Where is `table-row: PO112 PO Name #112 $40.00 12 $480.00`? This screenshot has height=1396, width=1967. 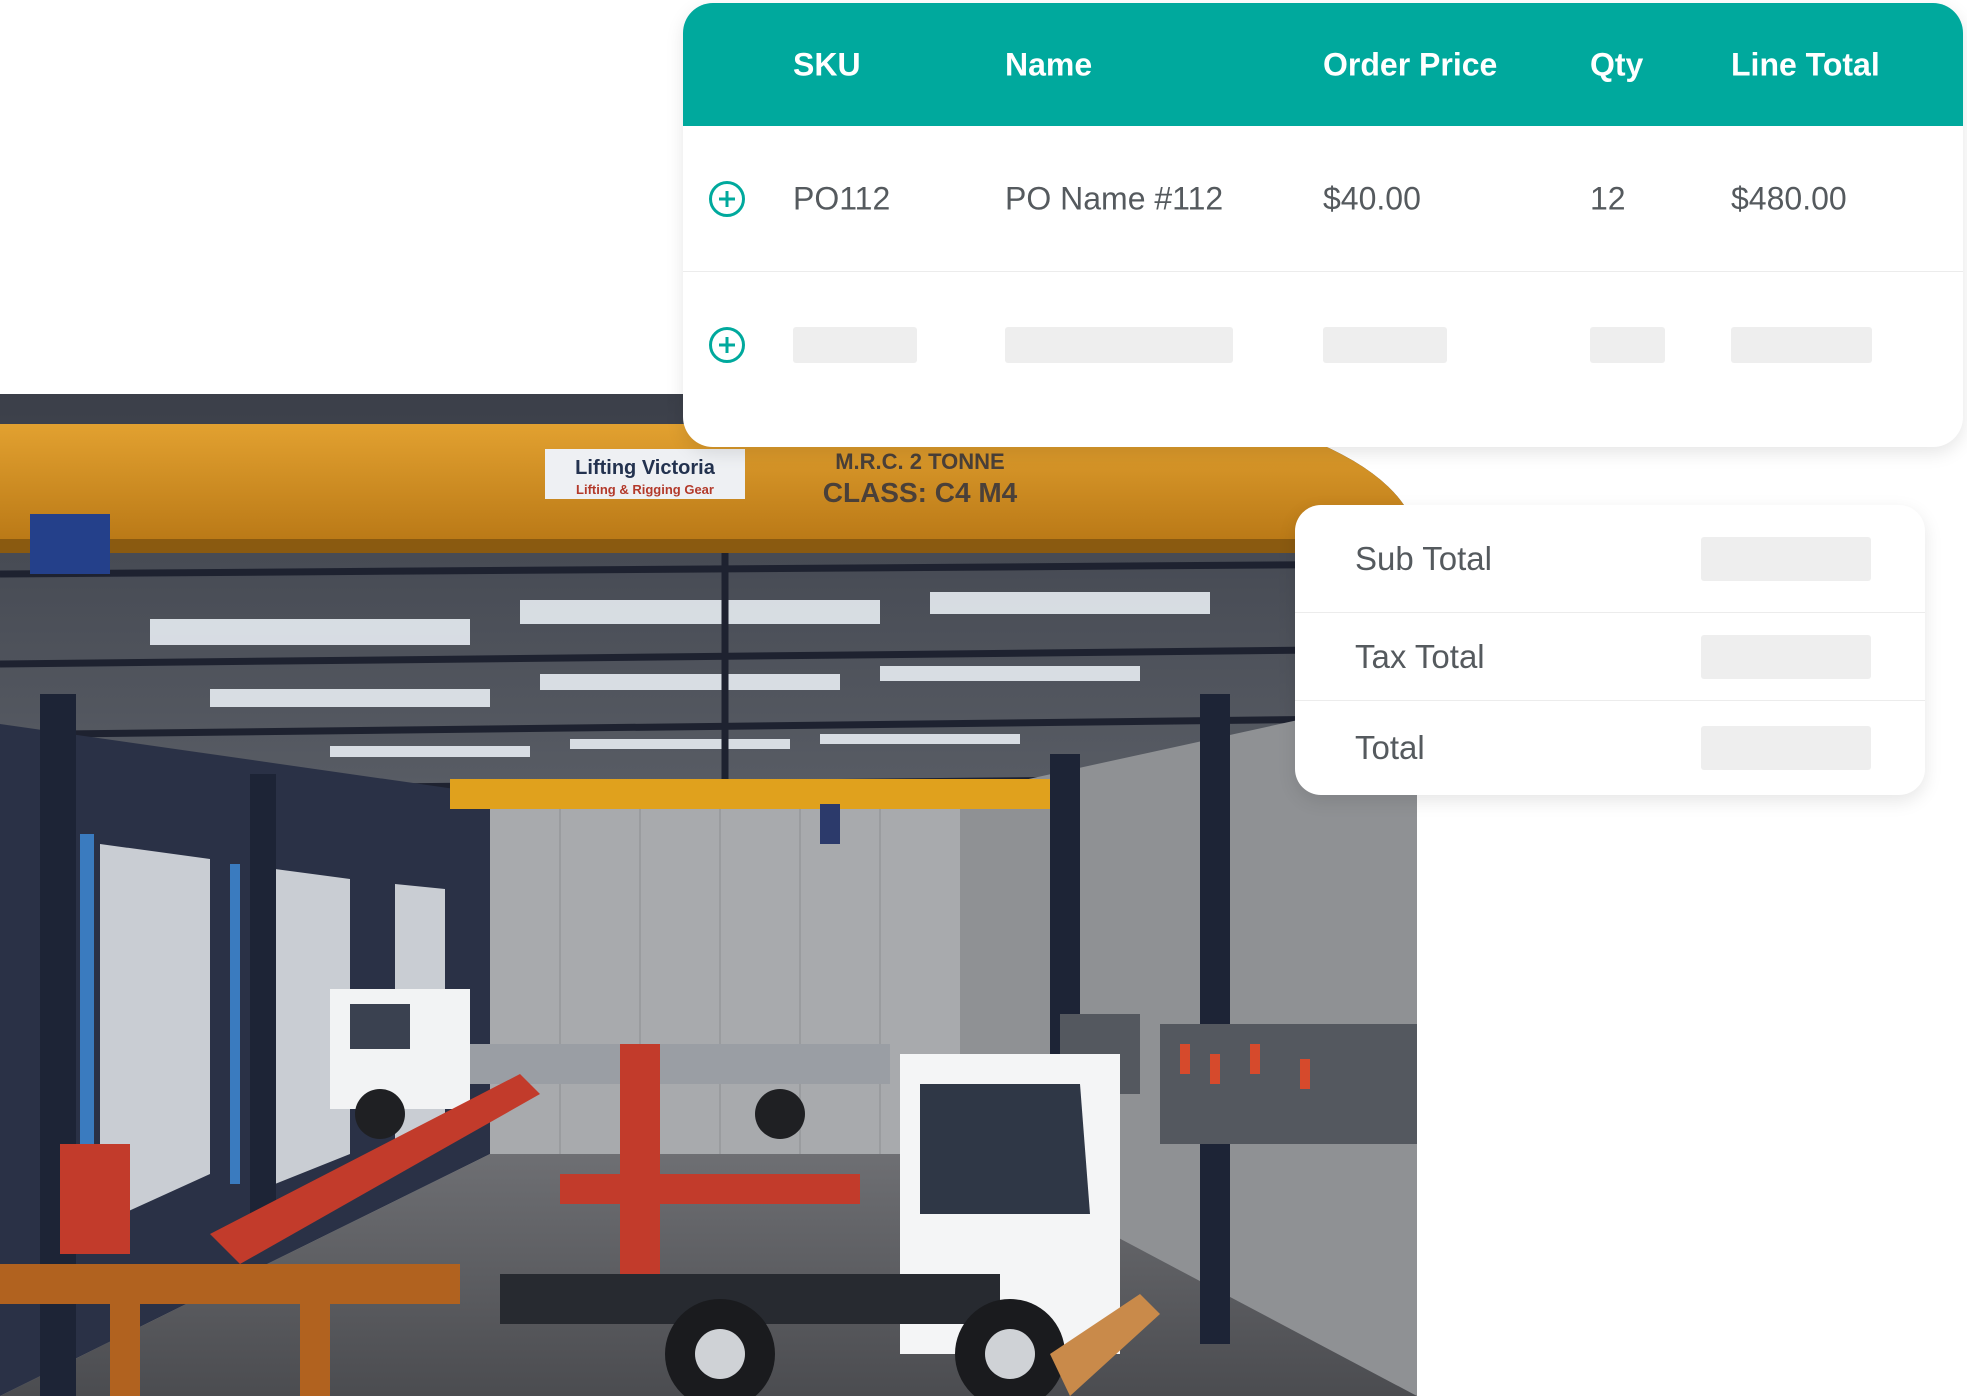
table-row: PO112 PO Name #112 $40.00 12 $480.00 is located at coordinates (1323, 199).